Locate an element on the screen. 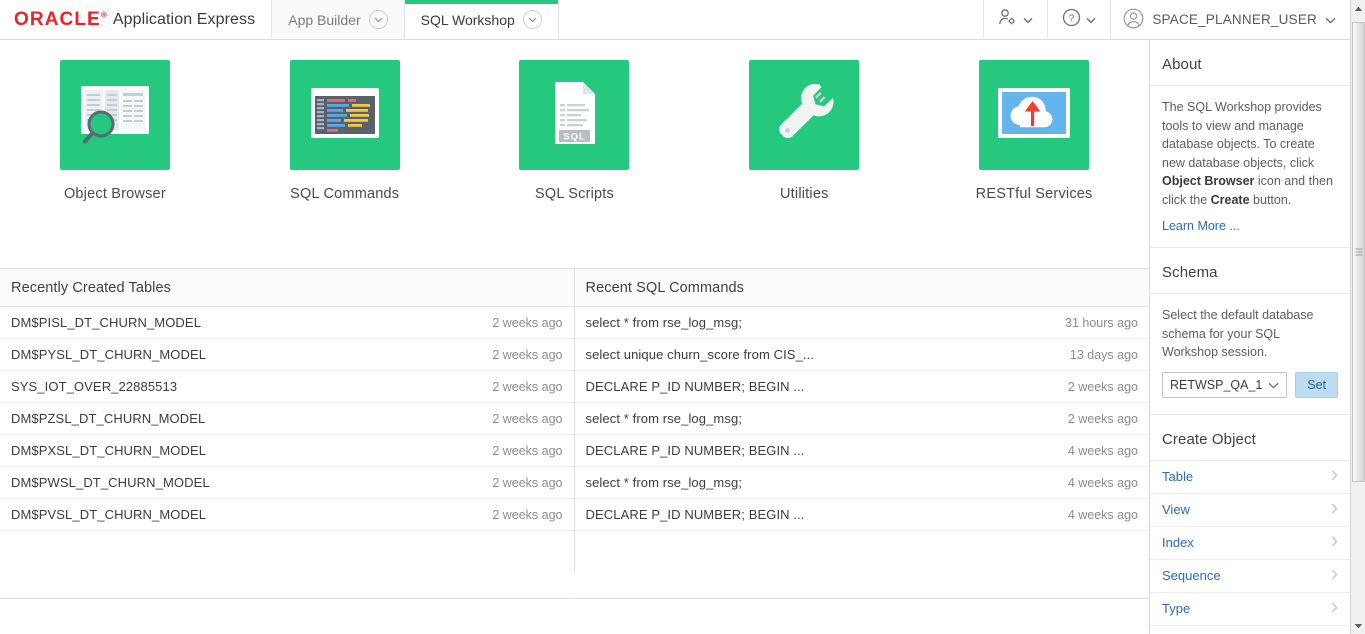 This screenshot has height=634, width=1365. schema-controls: RETWSP_QA_1 Set is located at coordinates (1250, 391).